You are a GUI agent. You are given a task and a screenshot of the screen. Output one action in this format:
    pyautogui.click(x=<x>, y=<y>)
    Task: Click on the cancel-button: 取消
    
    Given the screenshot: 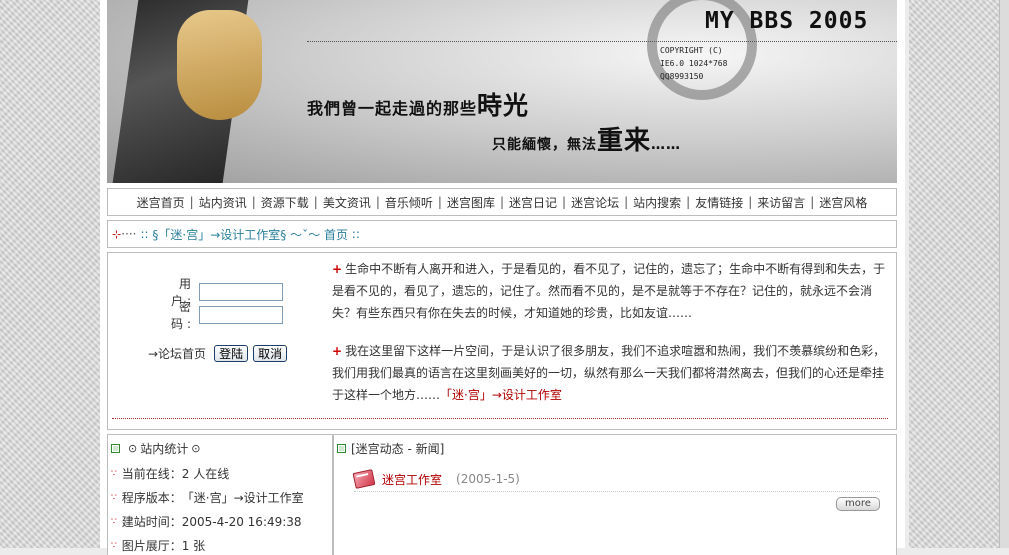 What is the action you would take?
    pyautogui.click(x=270, y=353)
    